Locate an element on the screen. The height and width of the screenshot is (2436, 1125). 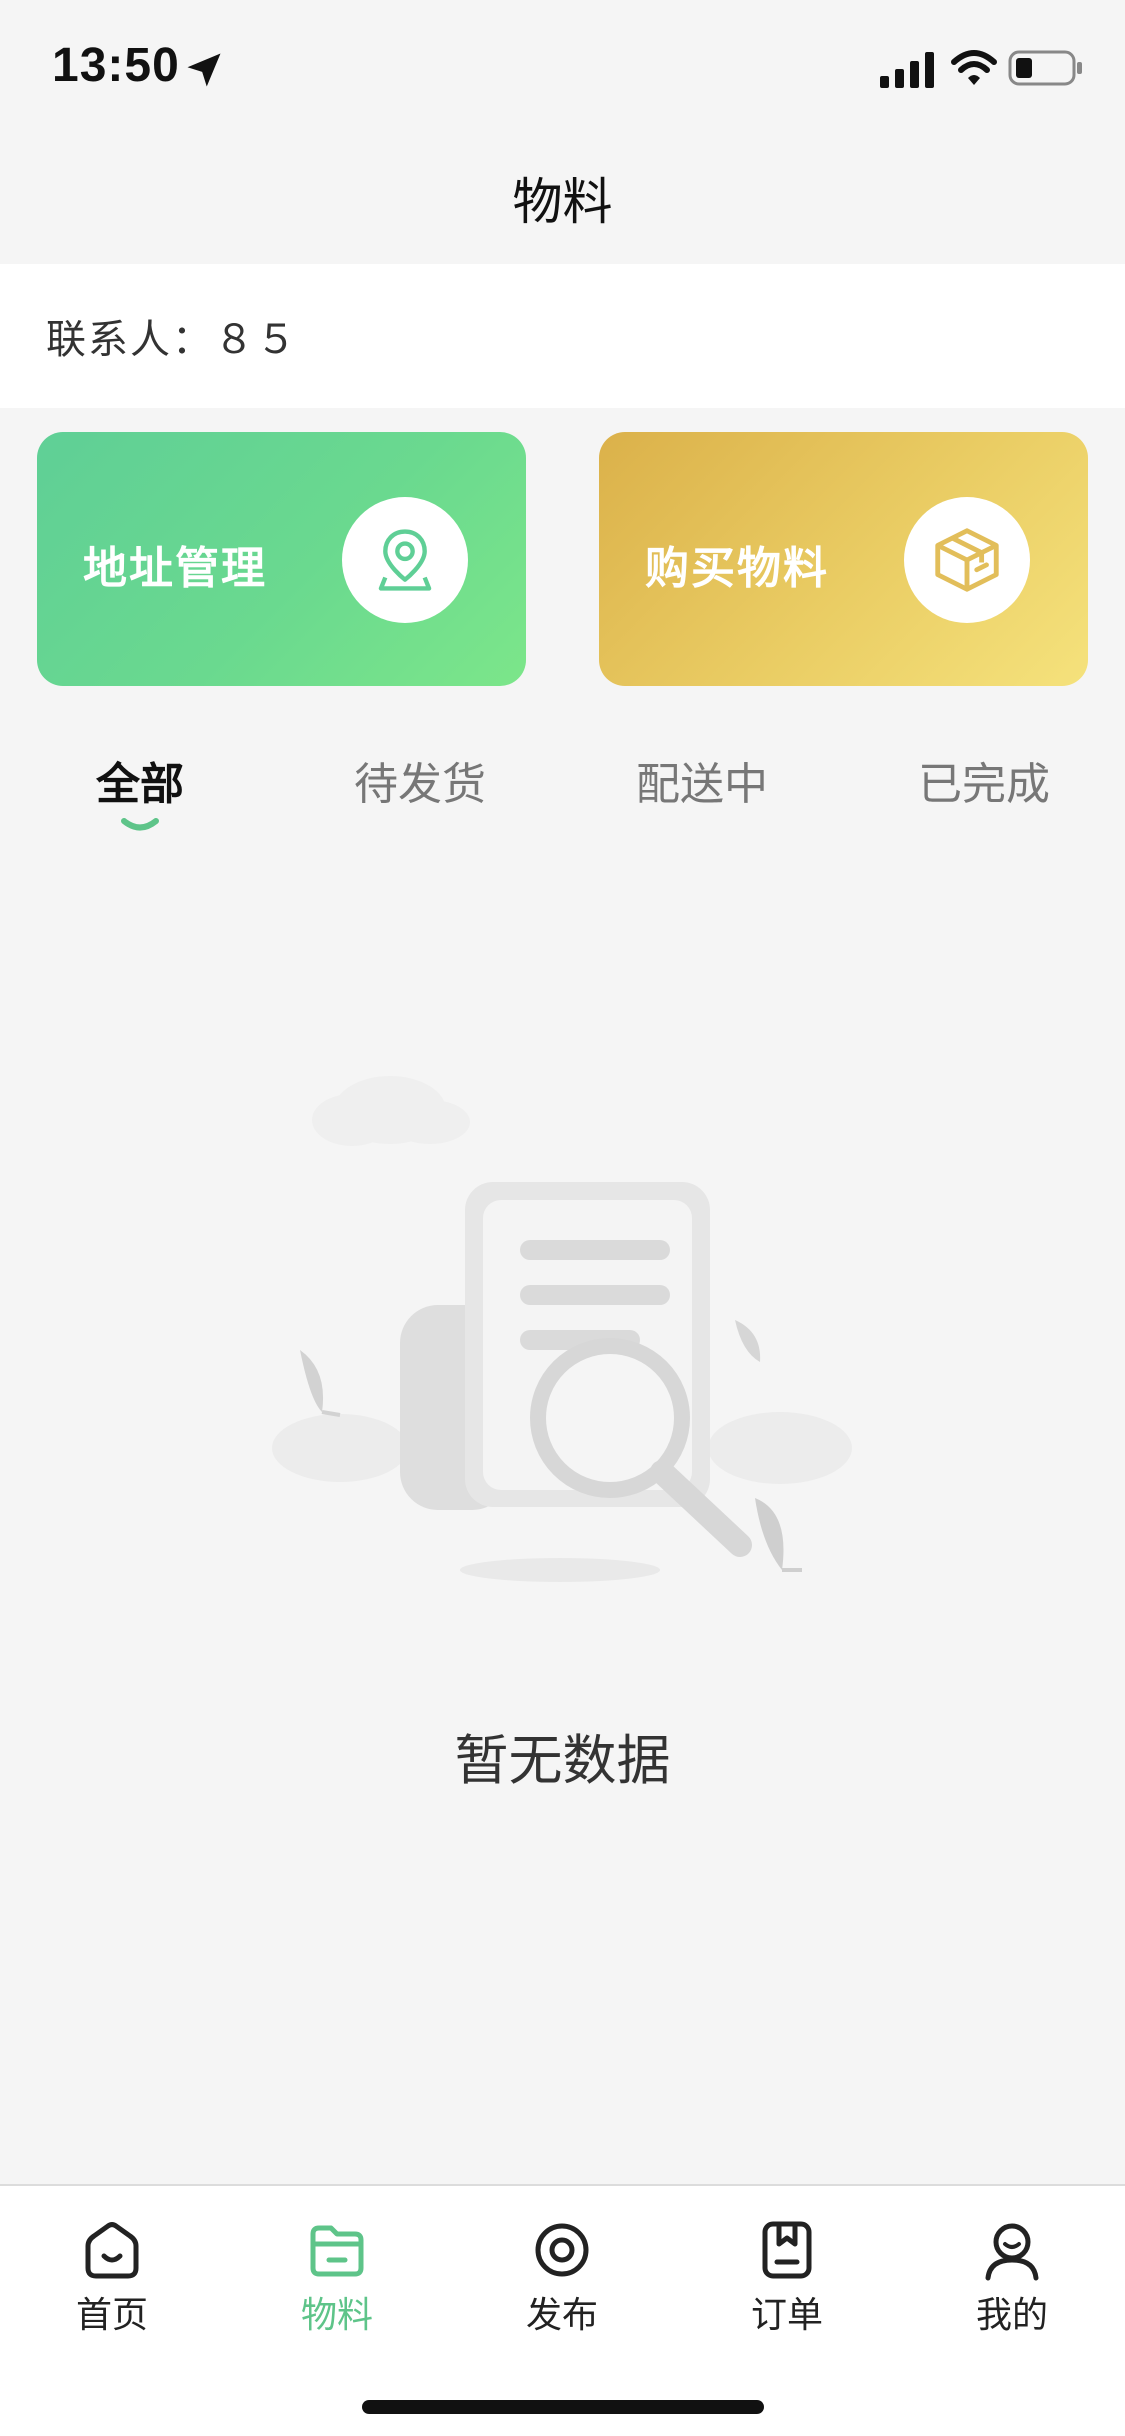
tabbar-item-materials-label: 物料 is located at coordinates (336, 2315).